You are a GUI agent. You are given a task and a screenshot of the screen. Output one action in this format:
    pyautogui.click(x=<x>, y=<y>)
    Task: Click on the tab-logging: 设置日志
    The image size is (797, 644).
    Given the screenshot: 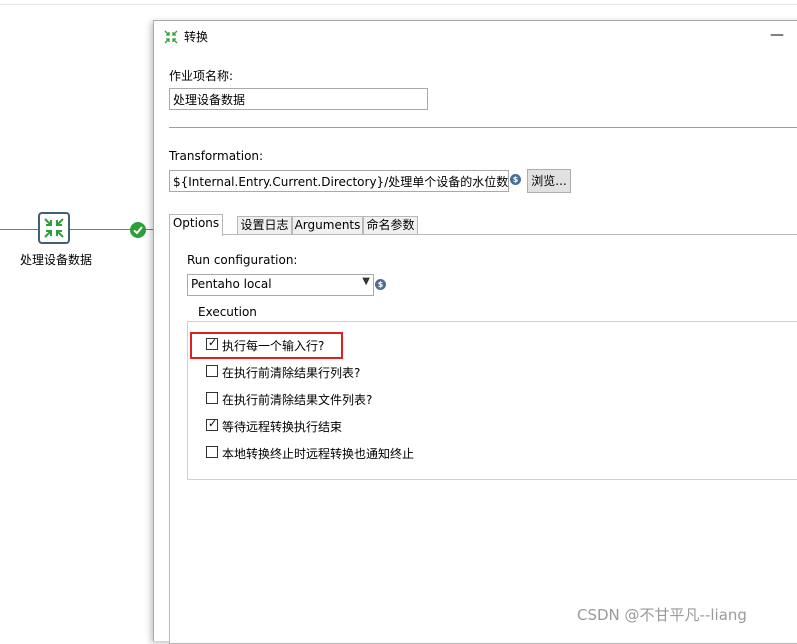 What is the action you would take?
    pyautogui.click(x=264, y=225)
    